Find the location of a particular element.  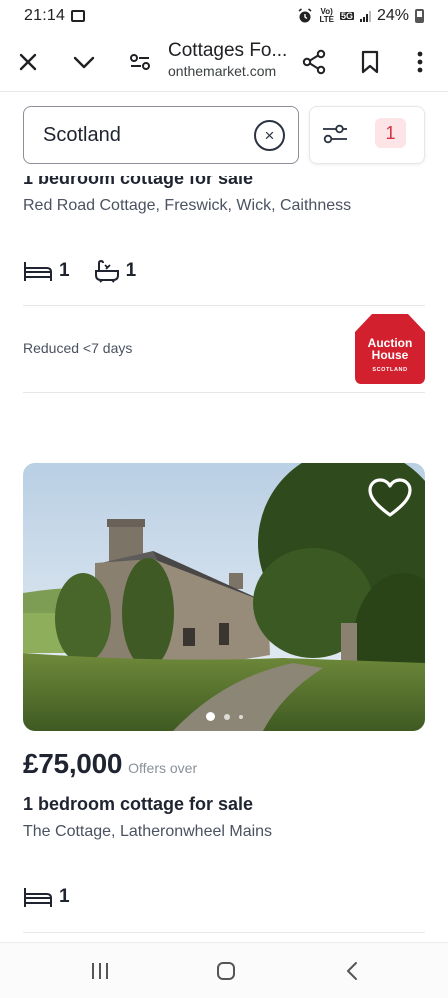

share-icon is located at coordinates (314, 62).